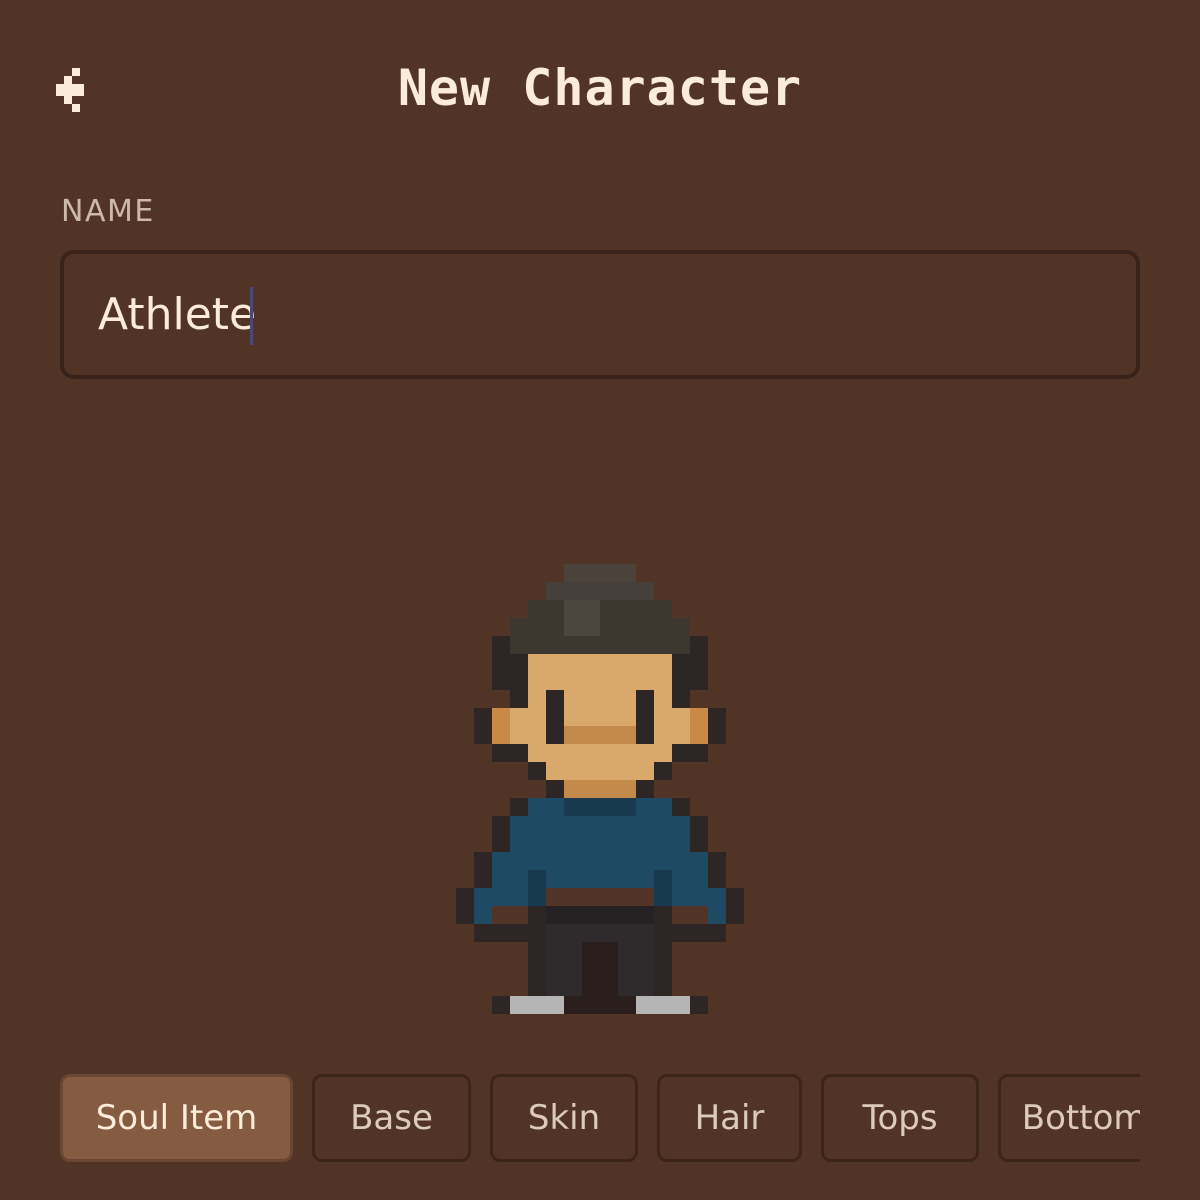  Describe the element at coordinates (600, 314) in the screenshot. I see `name-input: Athlete` at that location.